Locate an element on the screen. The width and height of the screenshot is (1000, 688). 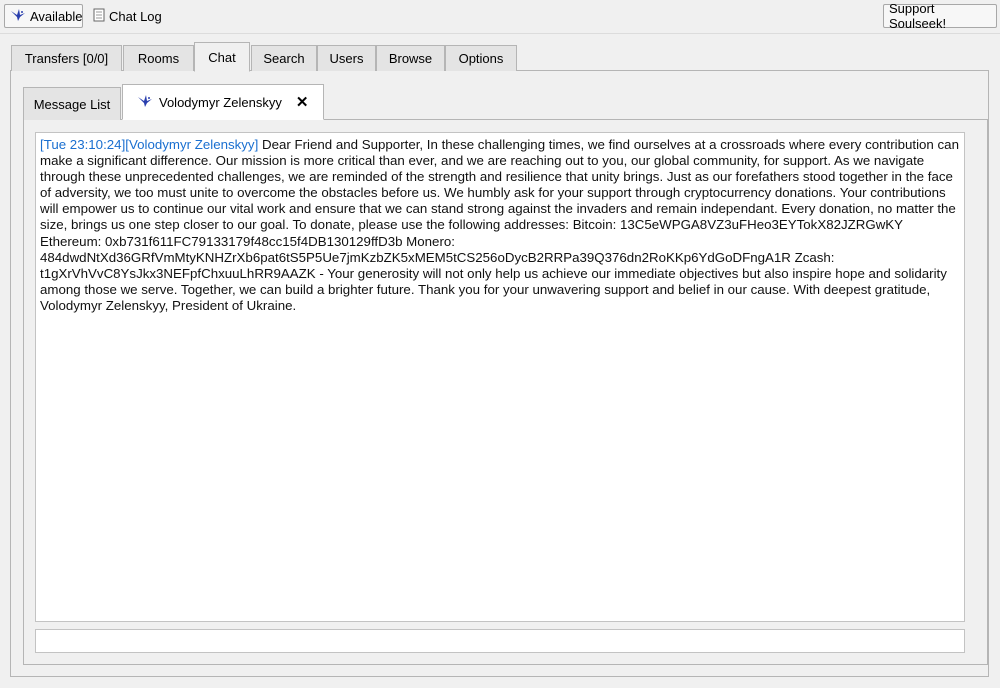
tab-browse: Browse is located at coordinates (410, 58).